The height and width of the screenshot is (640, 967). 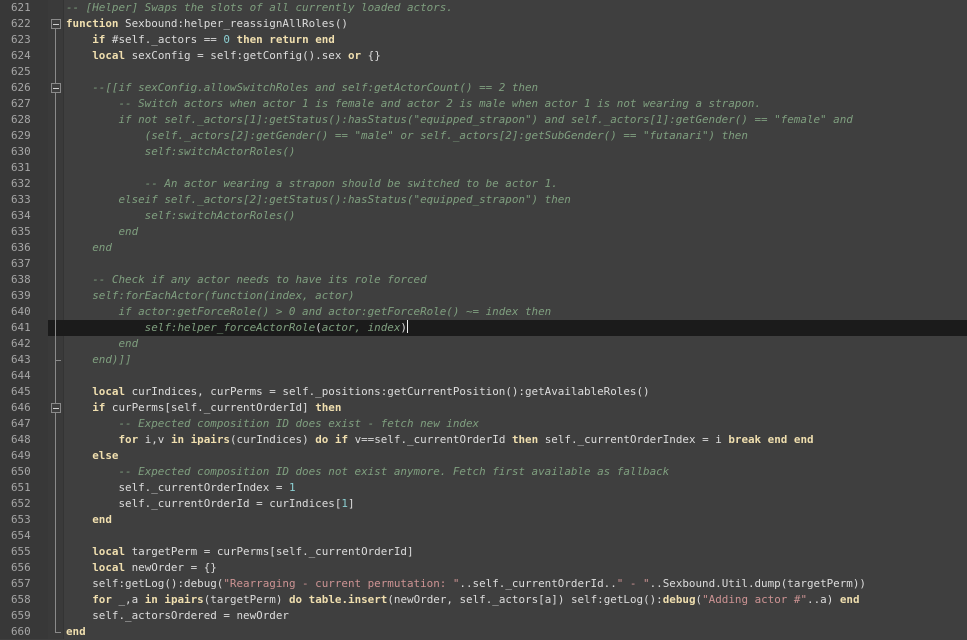 What do you see at coordinates (483, 504) in the screenshot?
I see `code-line: 652 self._currentOrderId = curIndices[1]` at bounding box center [483, 504].